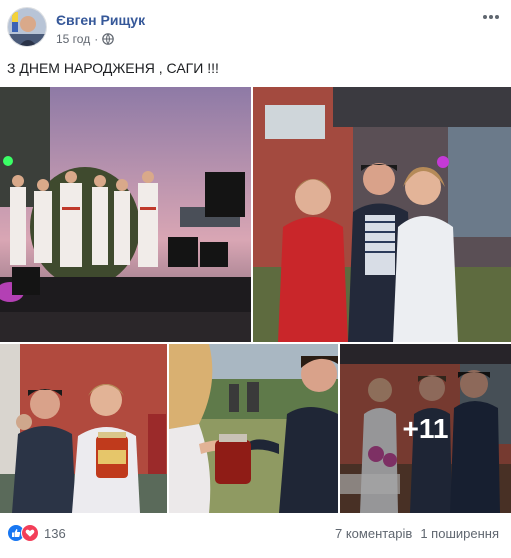 The width and height of the screenshot is (511, 558). I want to click on post-text: З ДНЕМ НАРОДЖЕНЯ , САГИ !!!, so click(113, 68).